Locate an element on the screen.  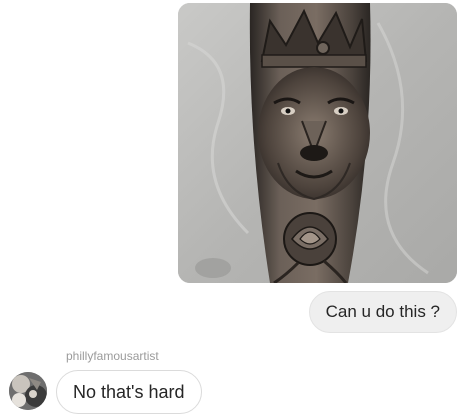
sent-message-bubble: Can u do this ? is located at coordinates (382, 312).